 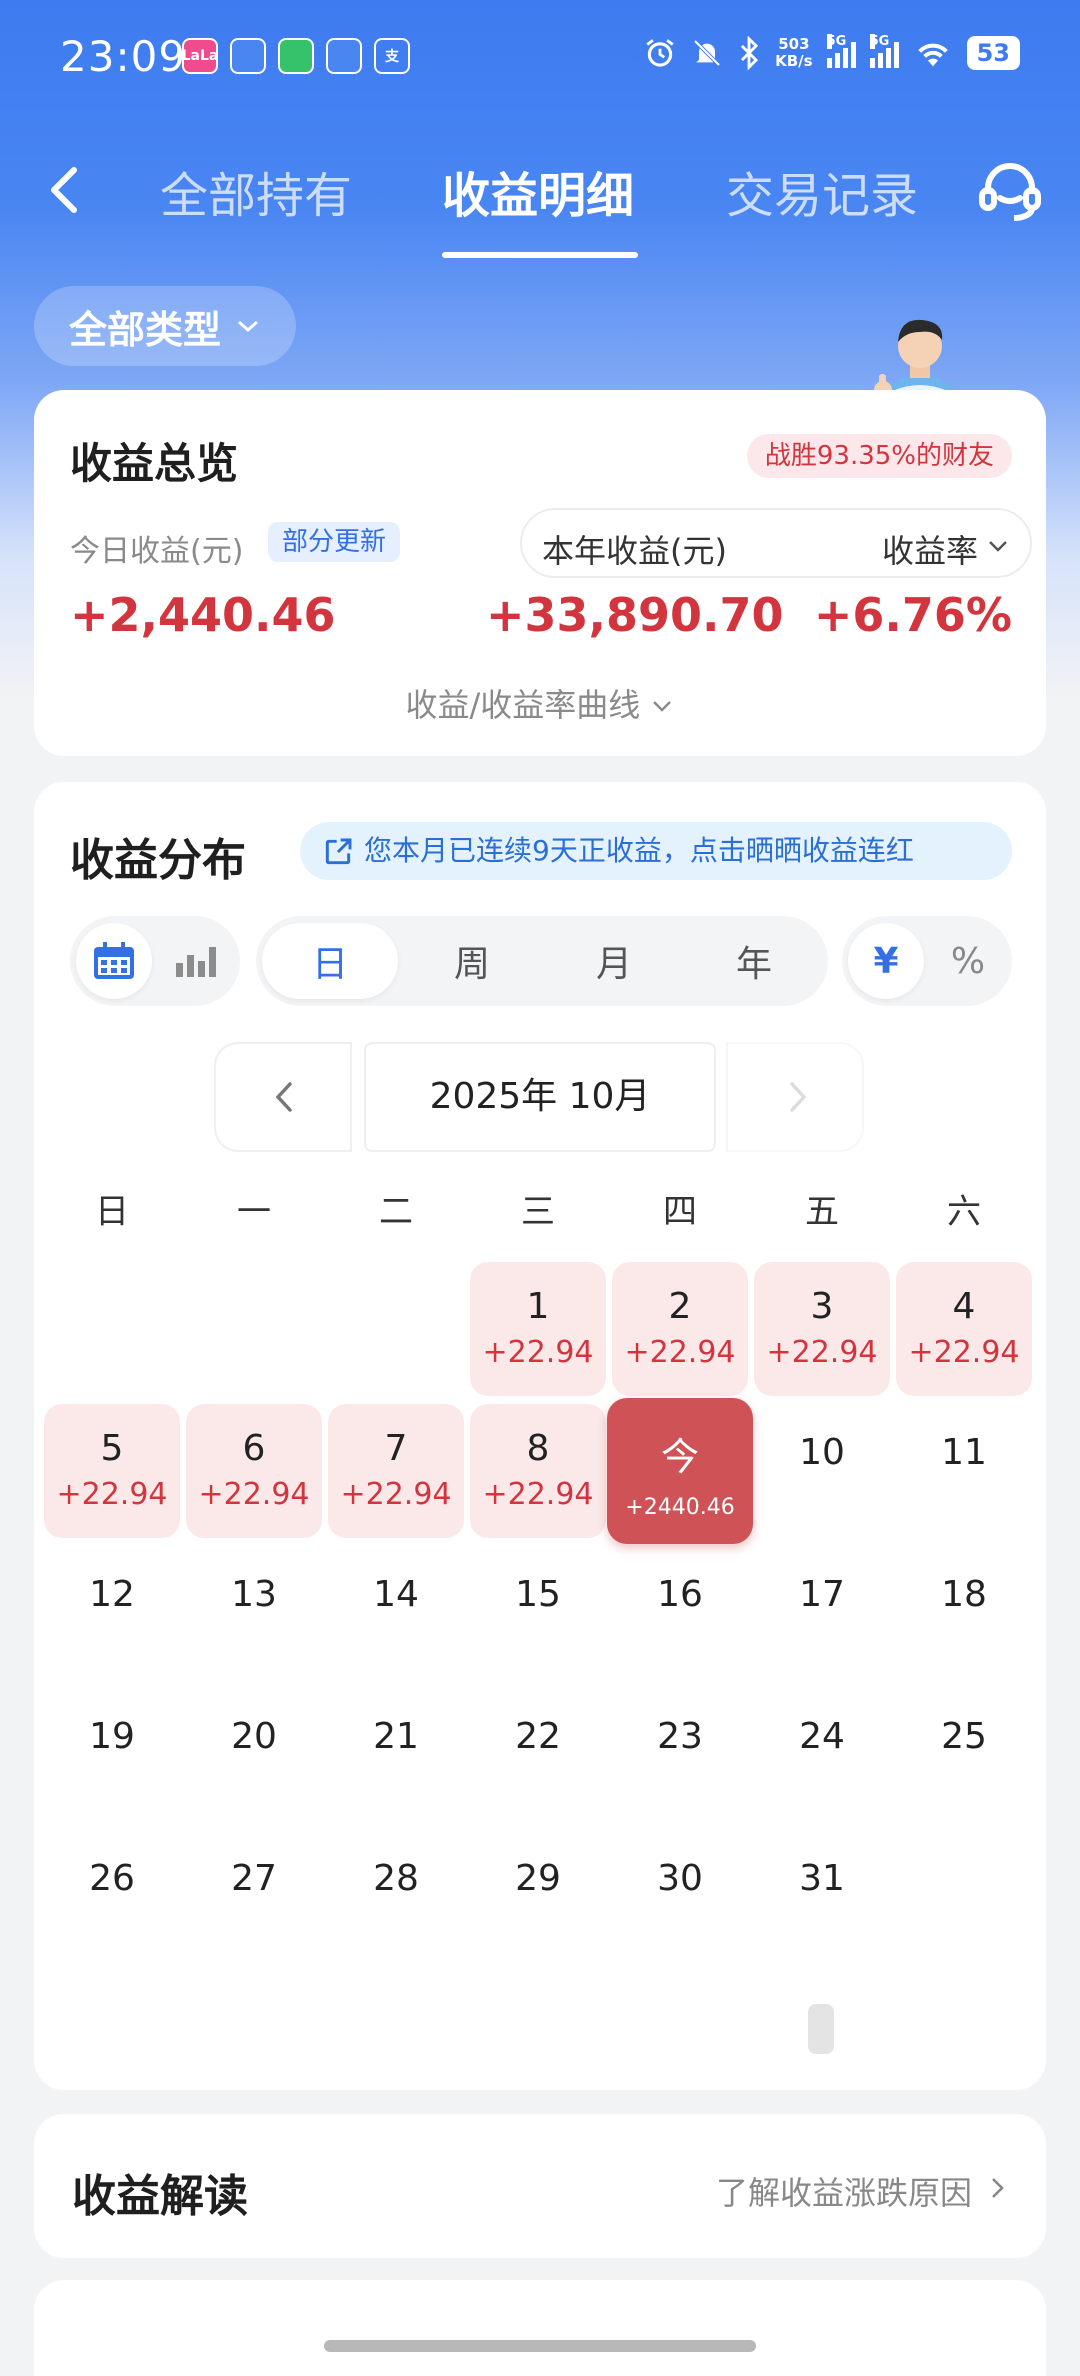 What do you see at coordinates (392, 56) in the screenshot?
I see `alipay-app-icon: 支` at bounding box center [392, 56].